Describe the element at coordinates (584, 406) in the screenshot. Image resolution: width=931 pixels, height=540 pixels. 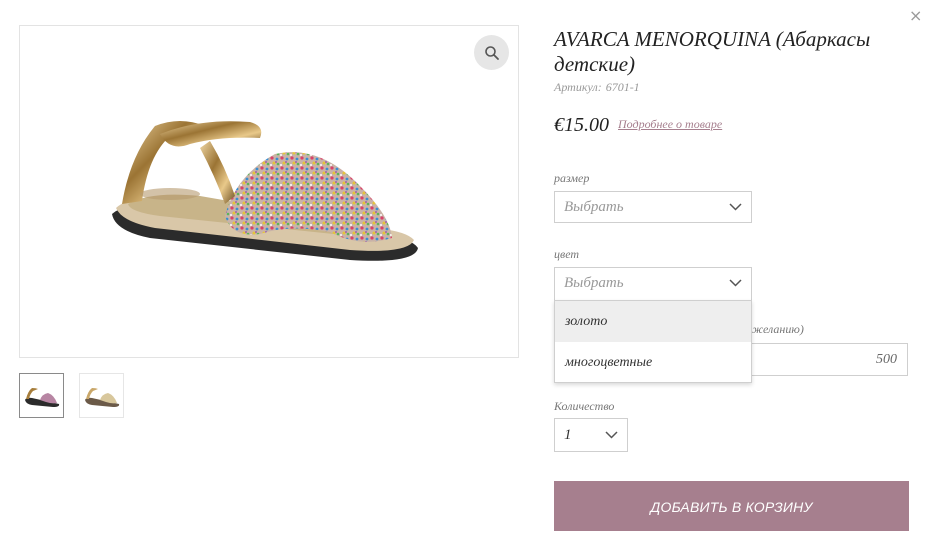
I see `quantity-label: Количество` at that location.